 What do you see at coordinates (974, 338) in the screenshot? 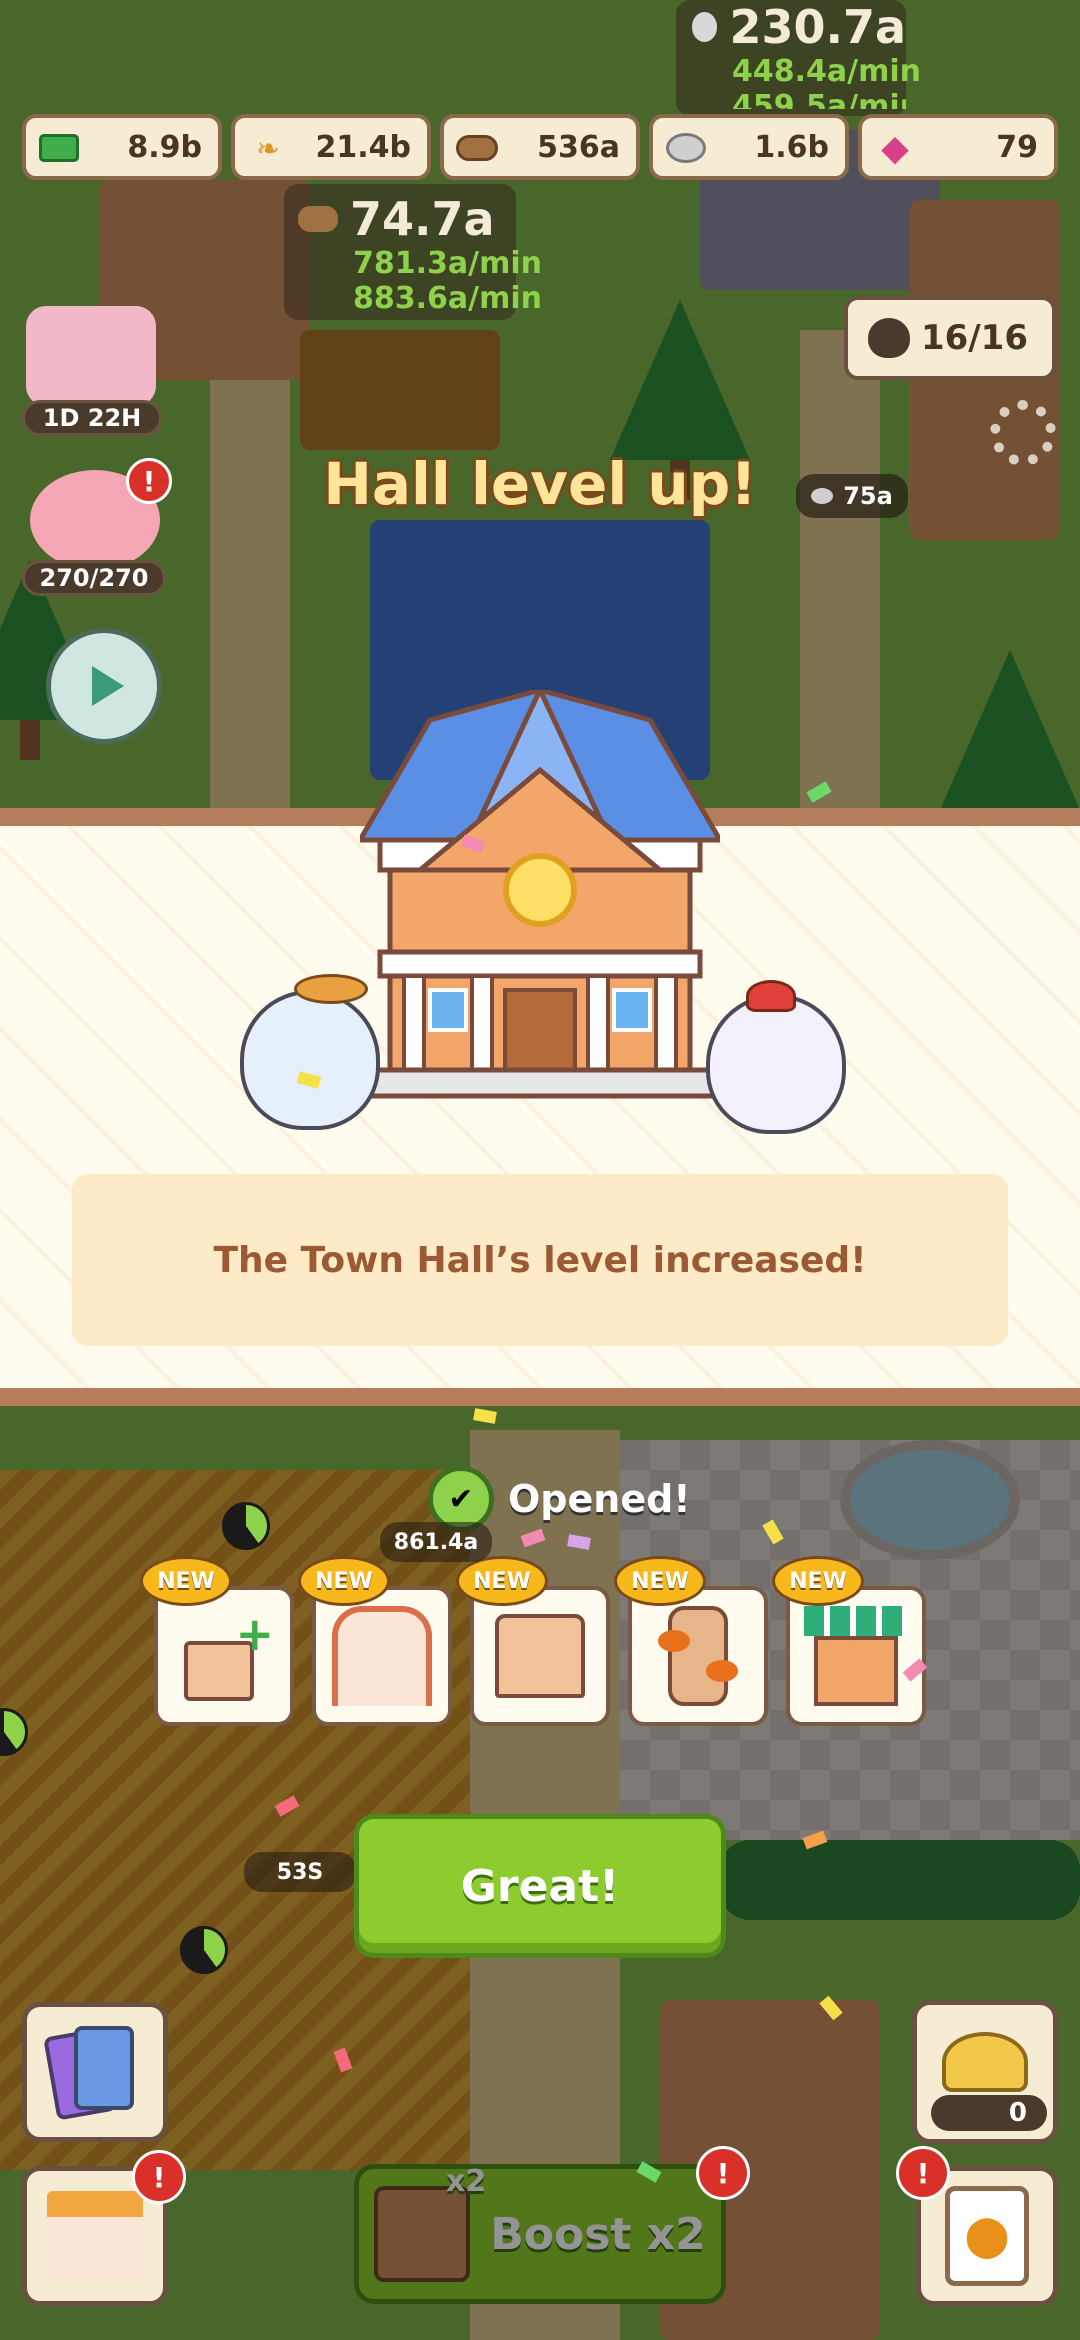
I see `cat-count: 16/16` at bounding box center [974, 338].